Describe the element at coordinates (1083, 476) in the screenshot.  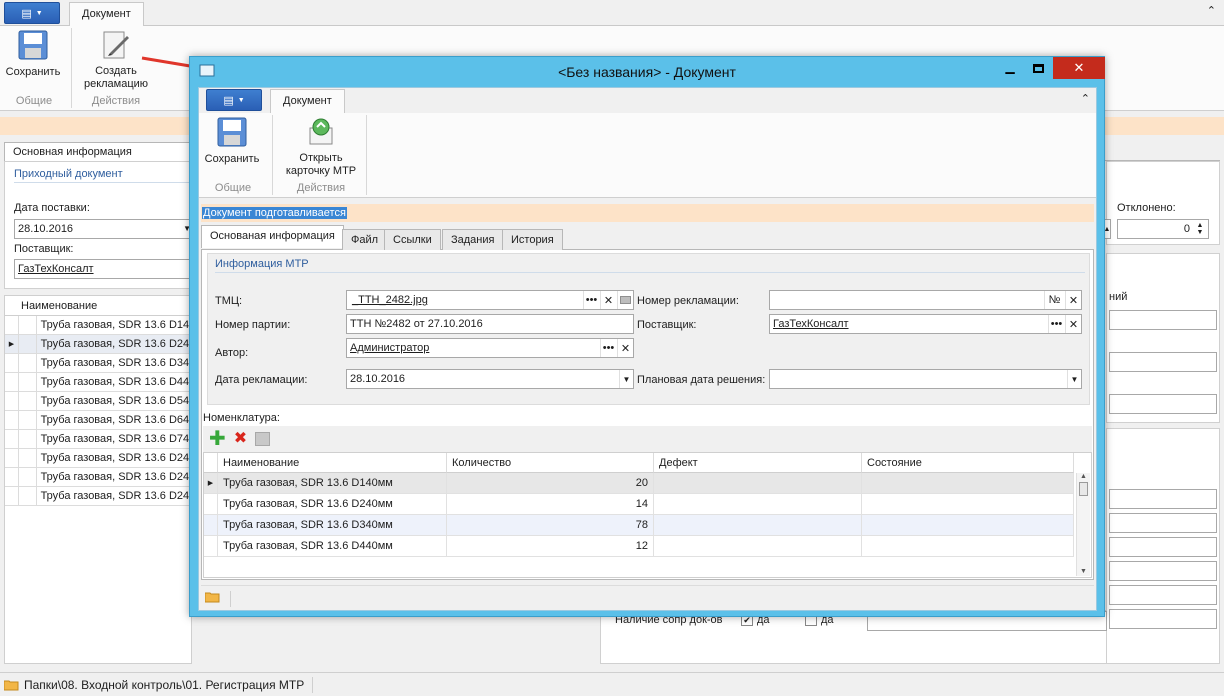
I see `scroll-up-icon: ▲` at that location.